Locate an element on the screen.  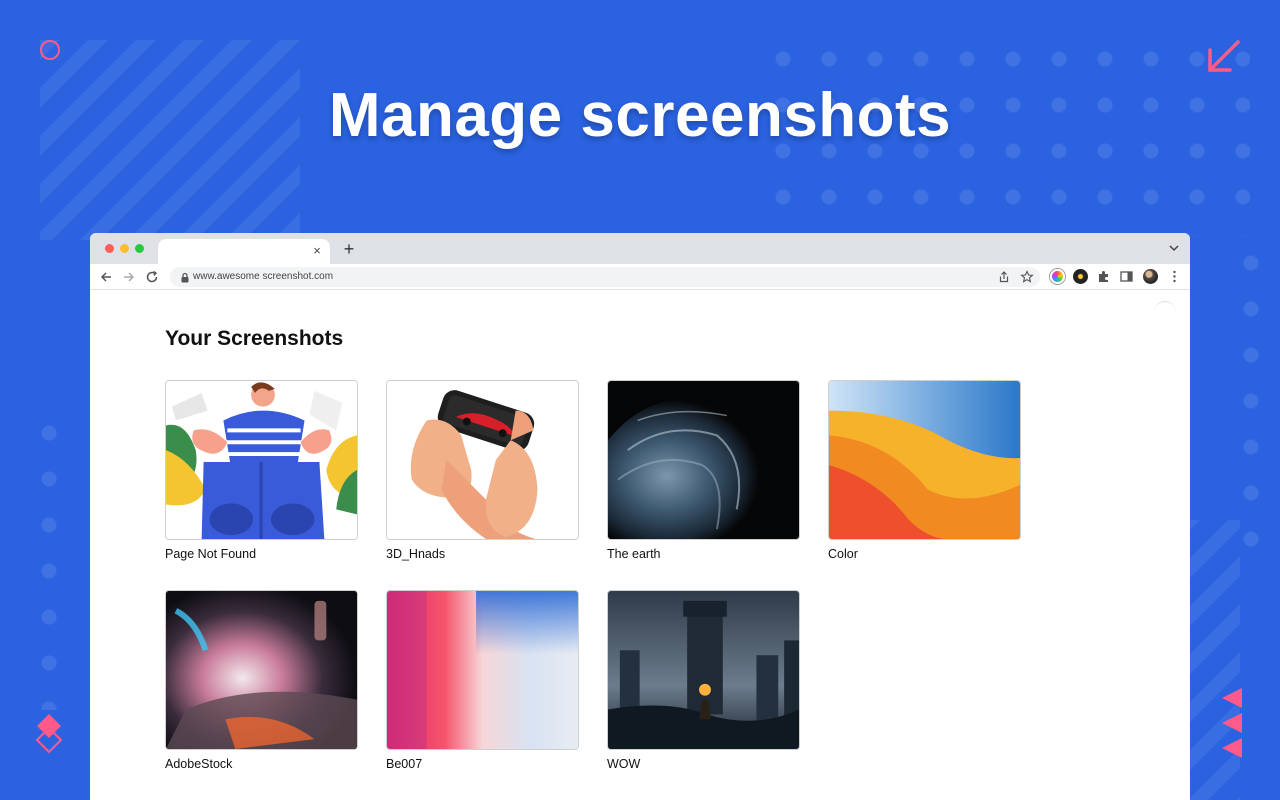
maximize-window-button is located at coordinates (139, 248).